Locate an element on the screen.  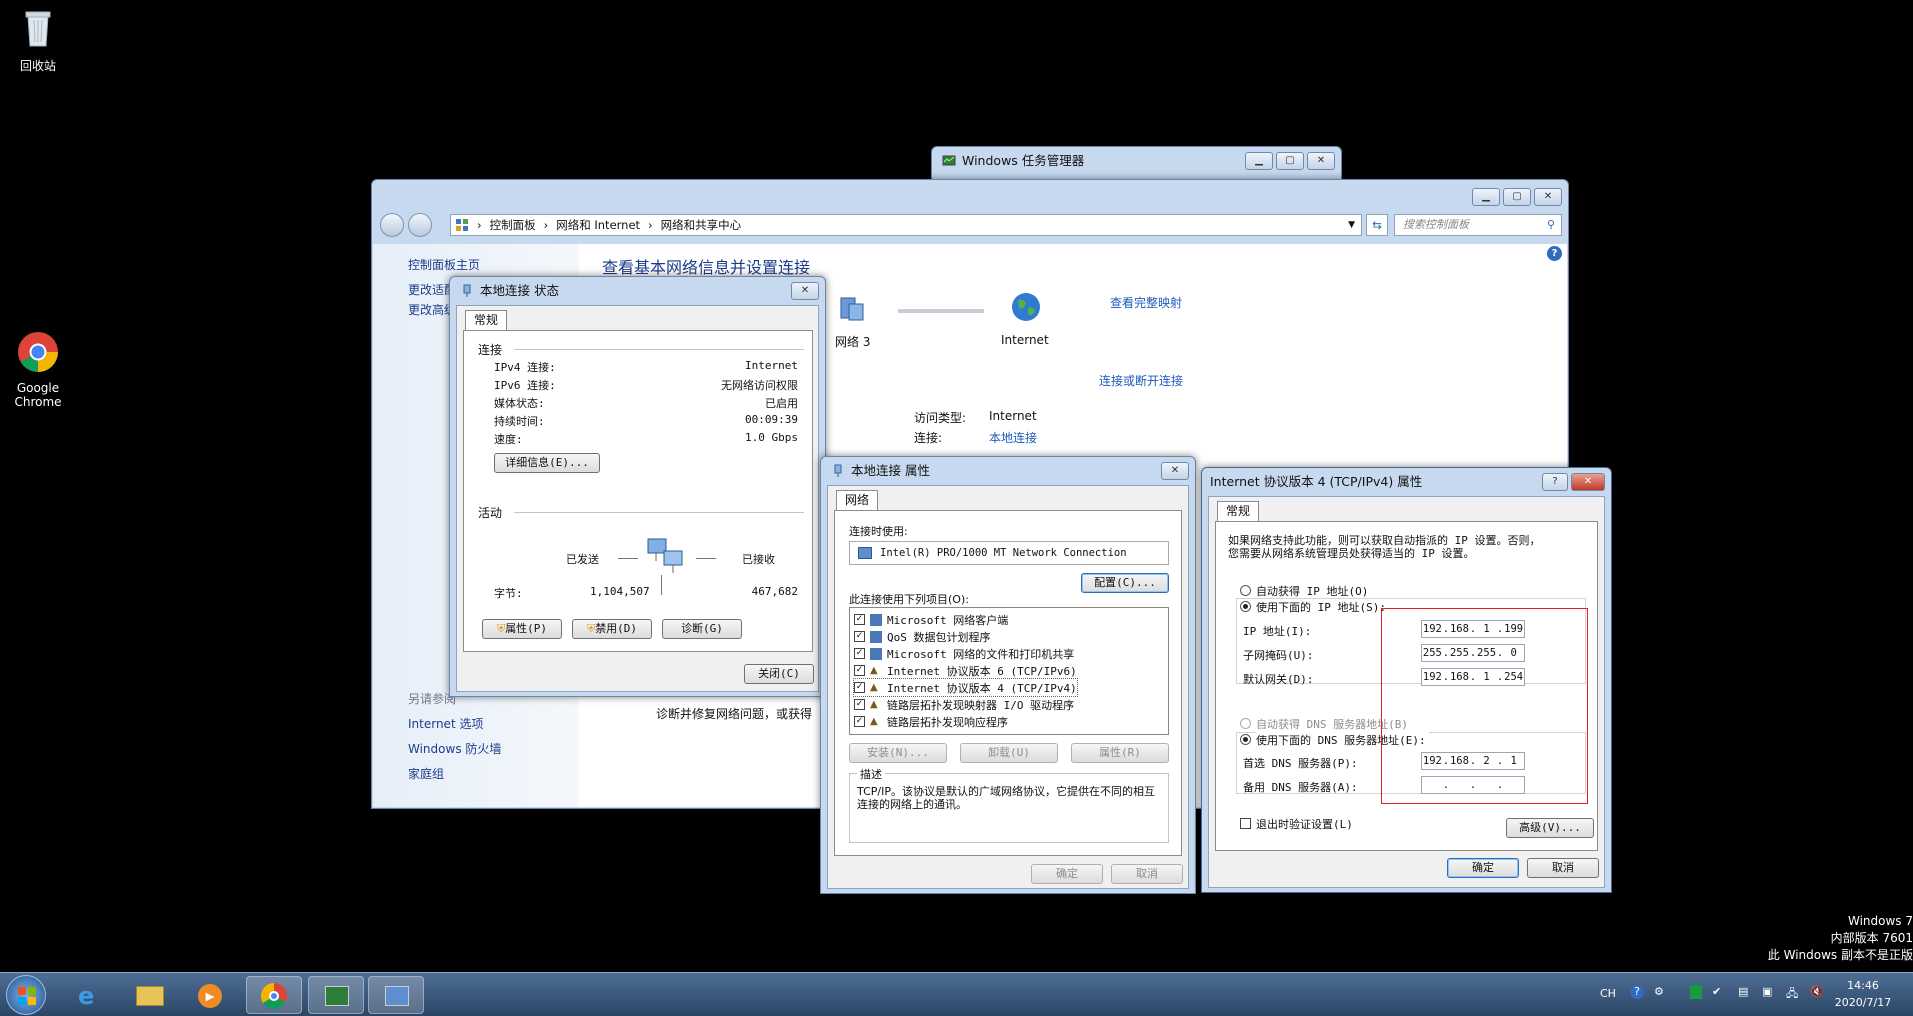
taskbar-chrome is located at coordinates (274, 995).